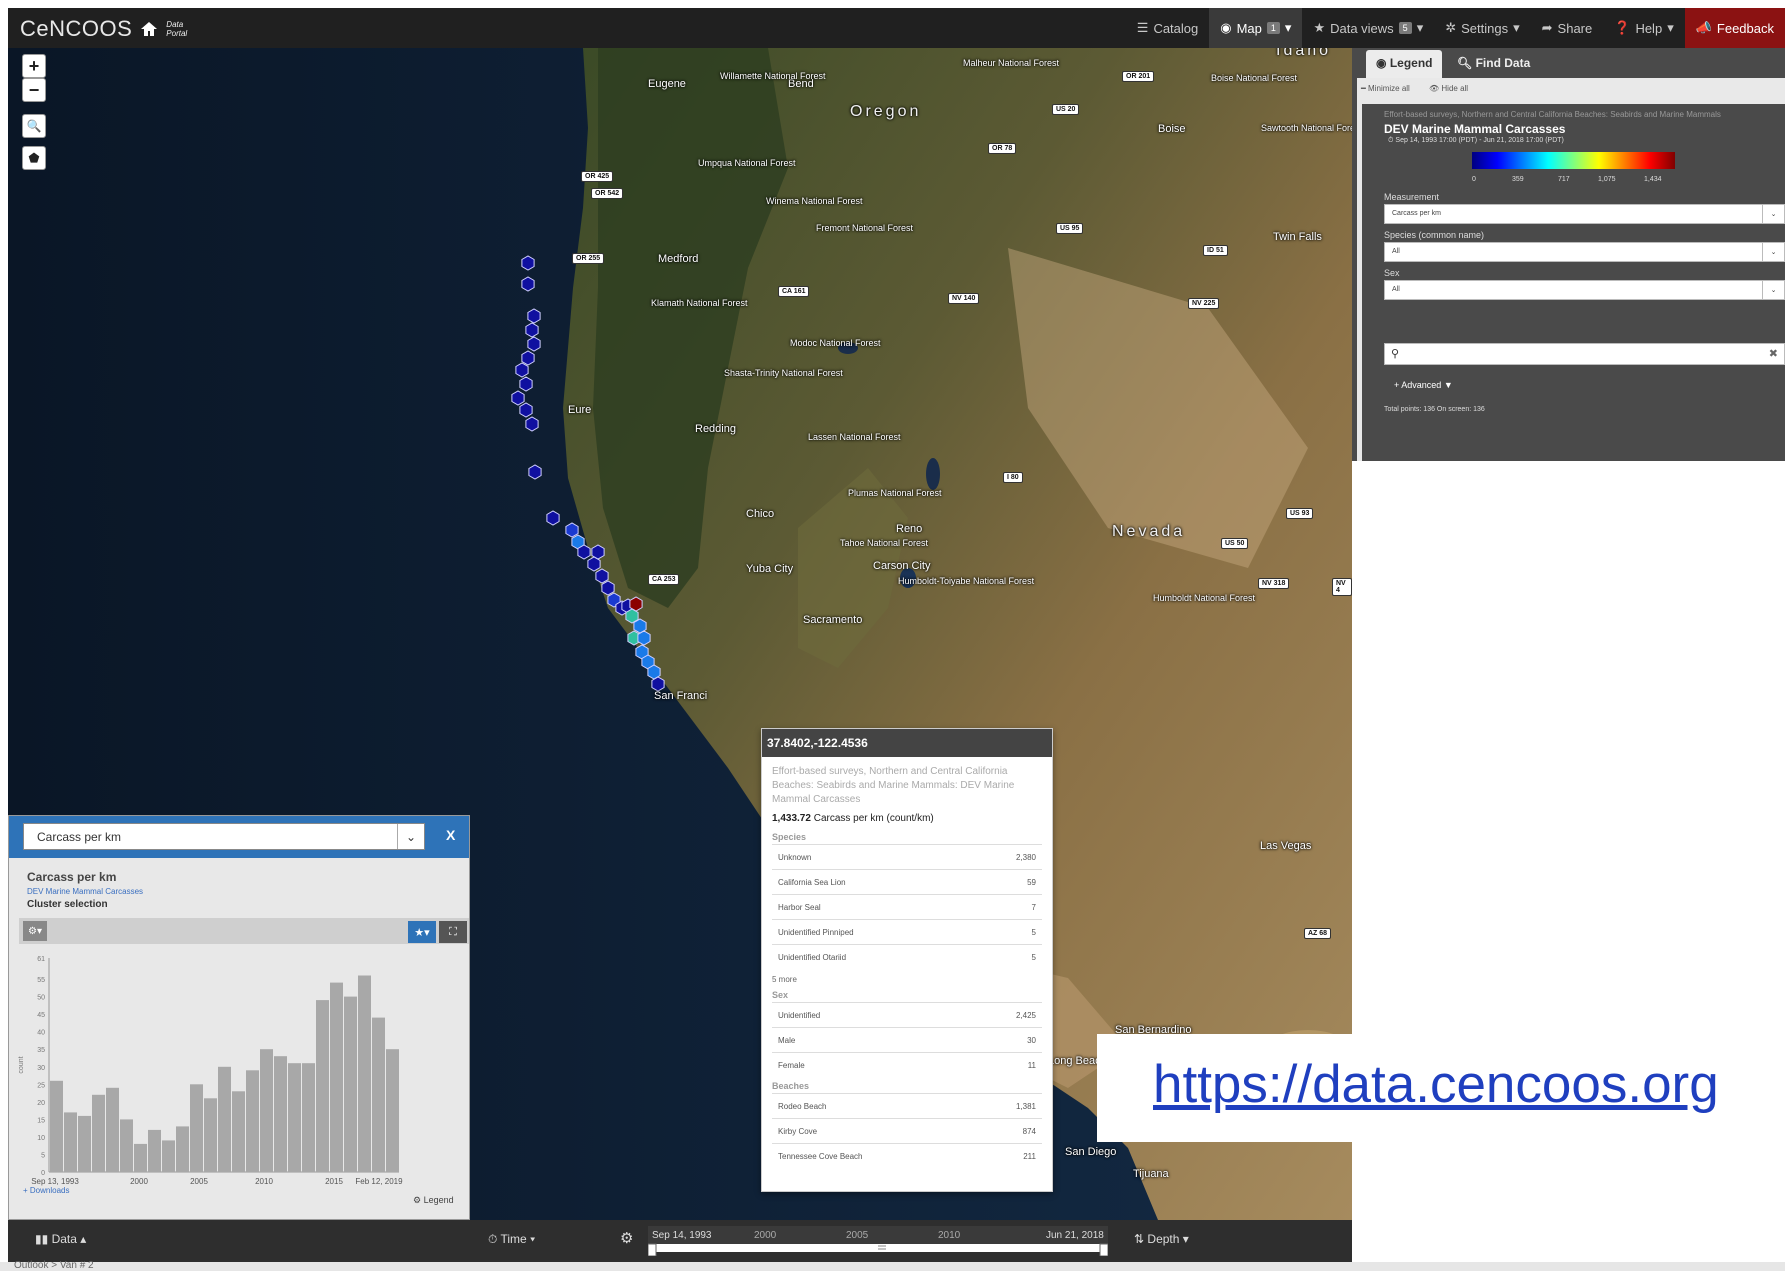 This screenshot has width=1785, height=1271. I want to click on filter-search-input: ⚲ ✖, so click(1584, 354).